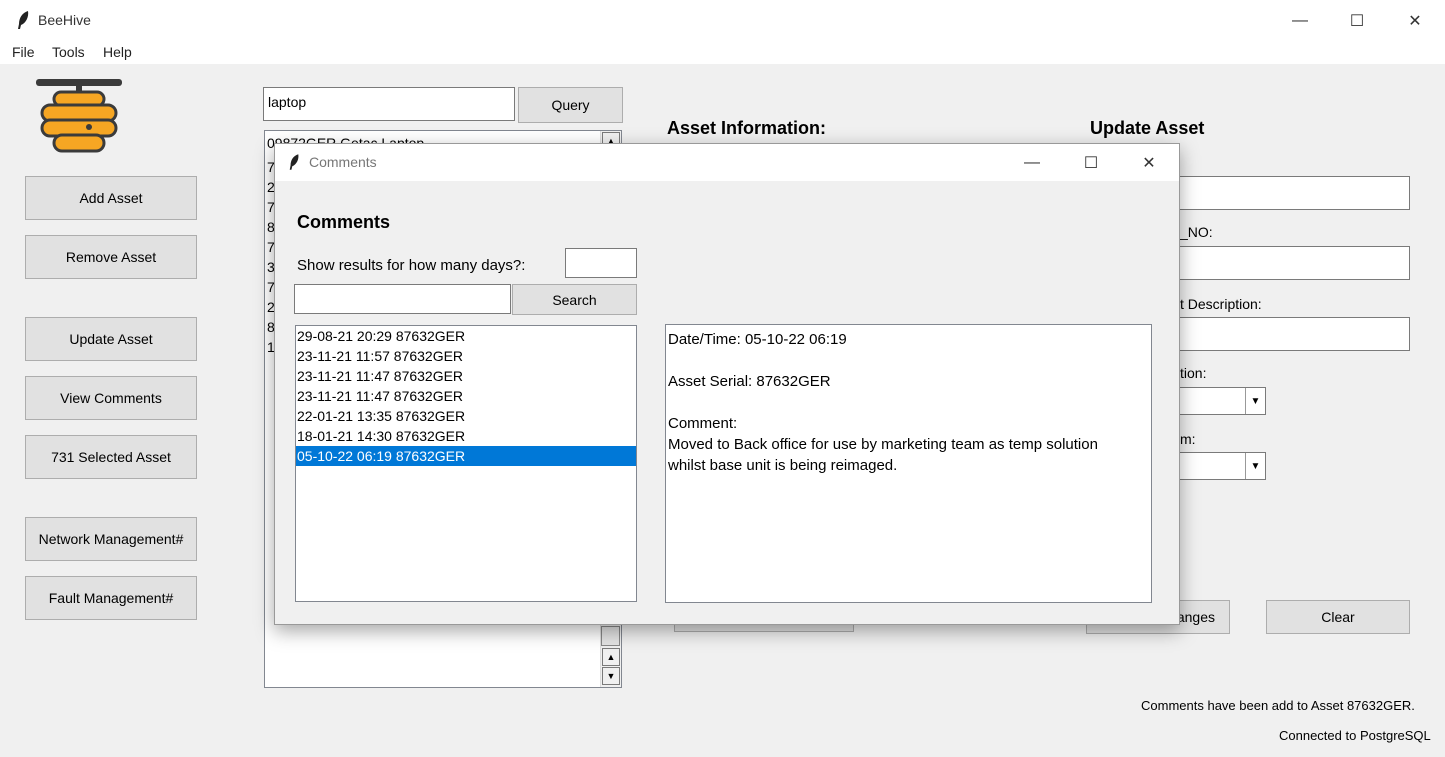  I want to click on title-bar, so click(722, 20).